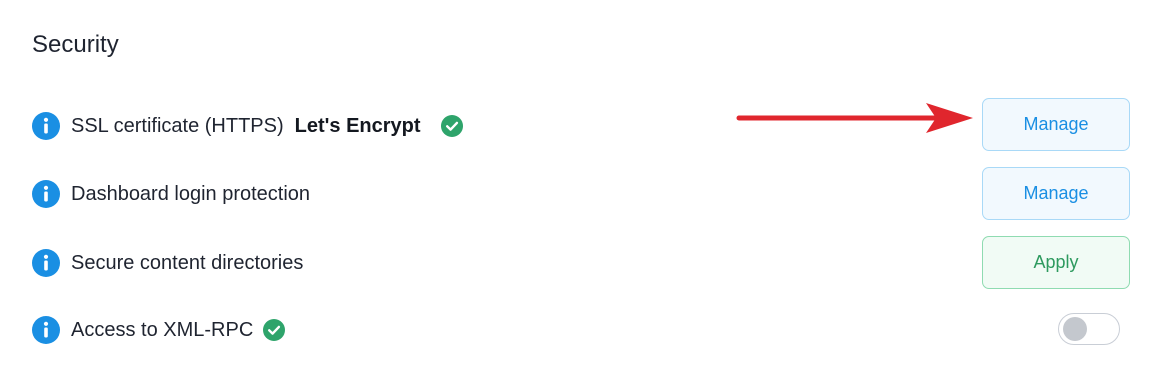 This screenshot has height=380, width=1160. Describe the element at coordinates (162, 329) in the screenshot. I see `access-xml-rpc-label: Access to XML-RPC` at that location.